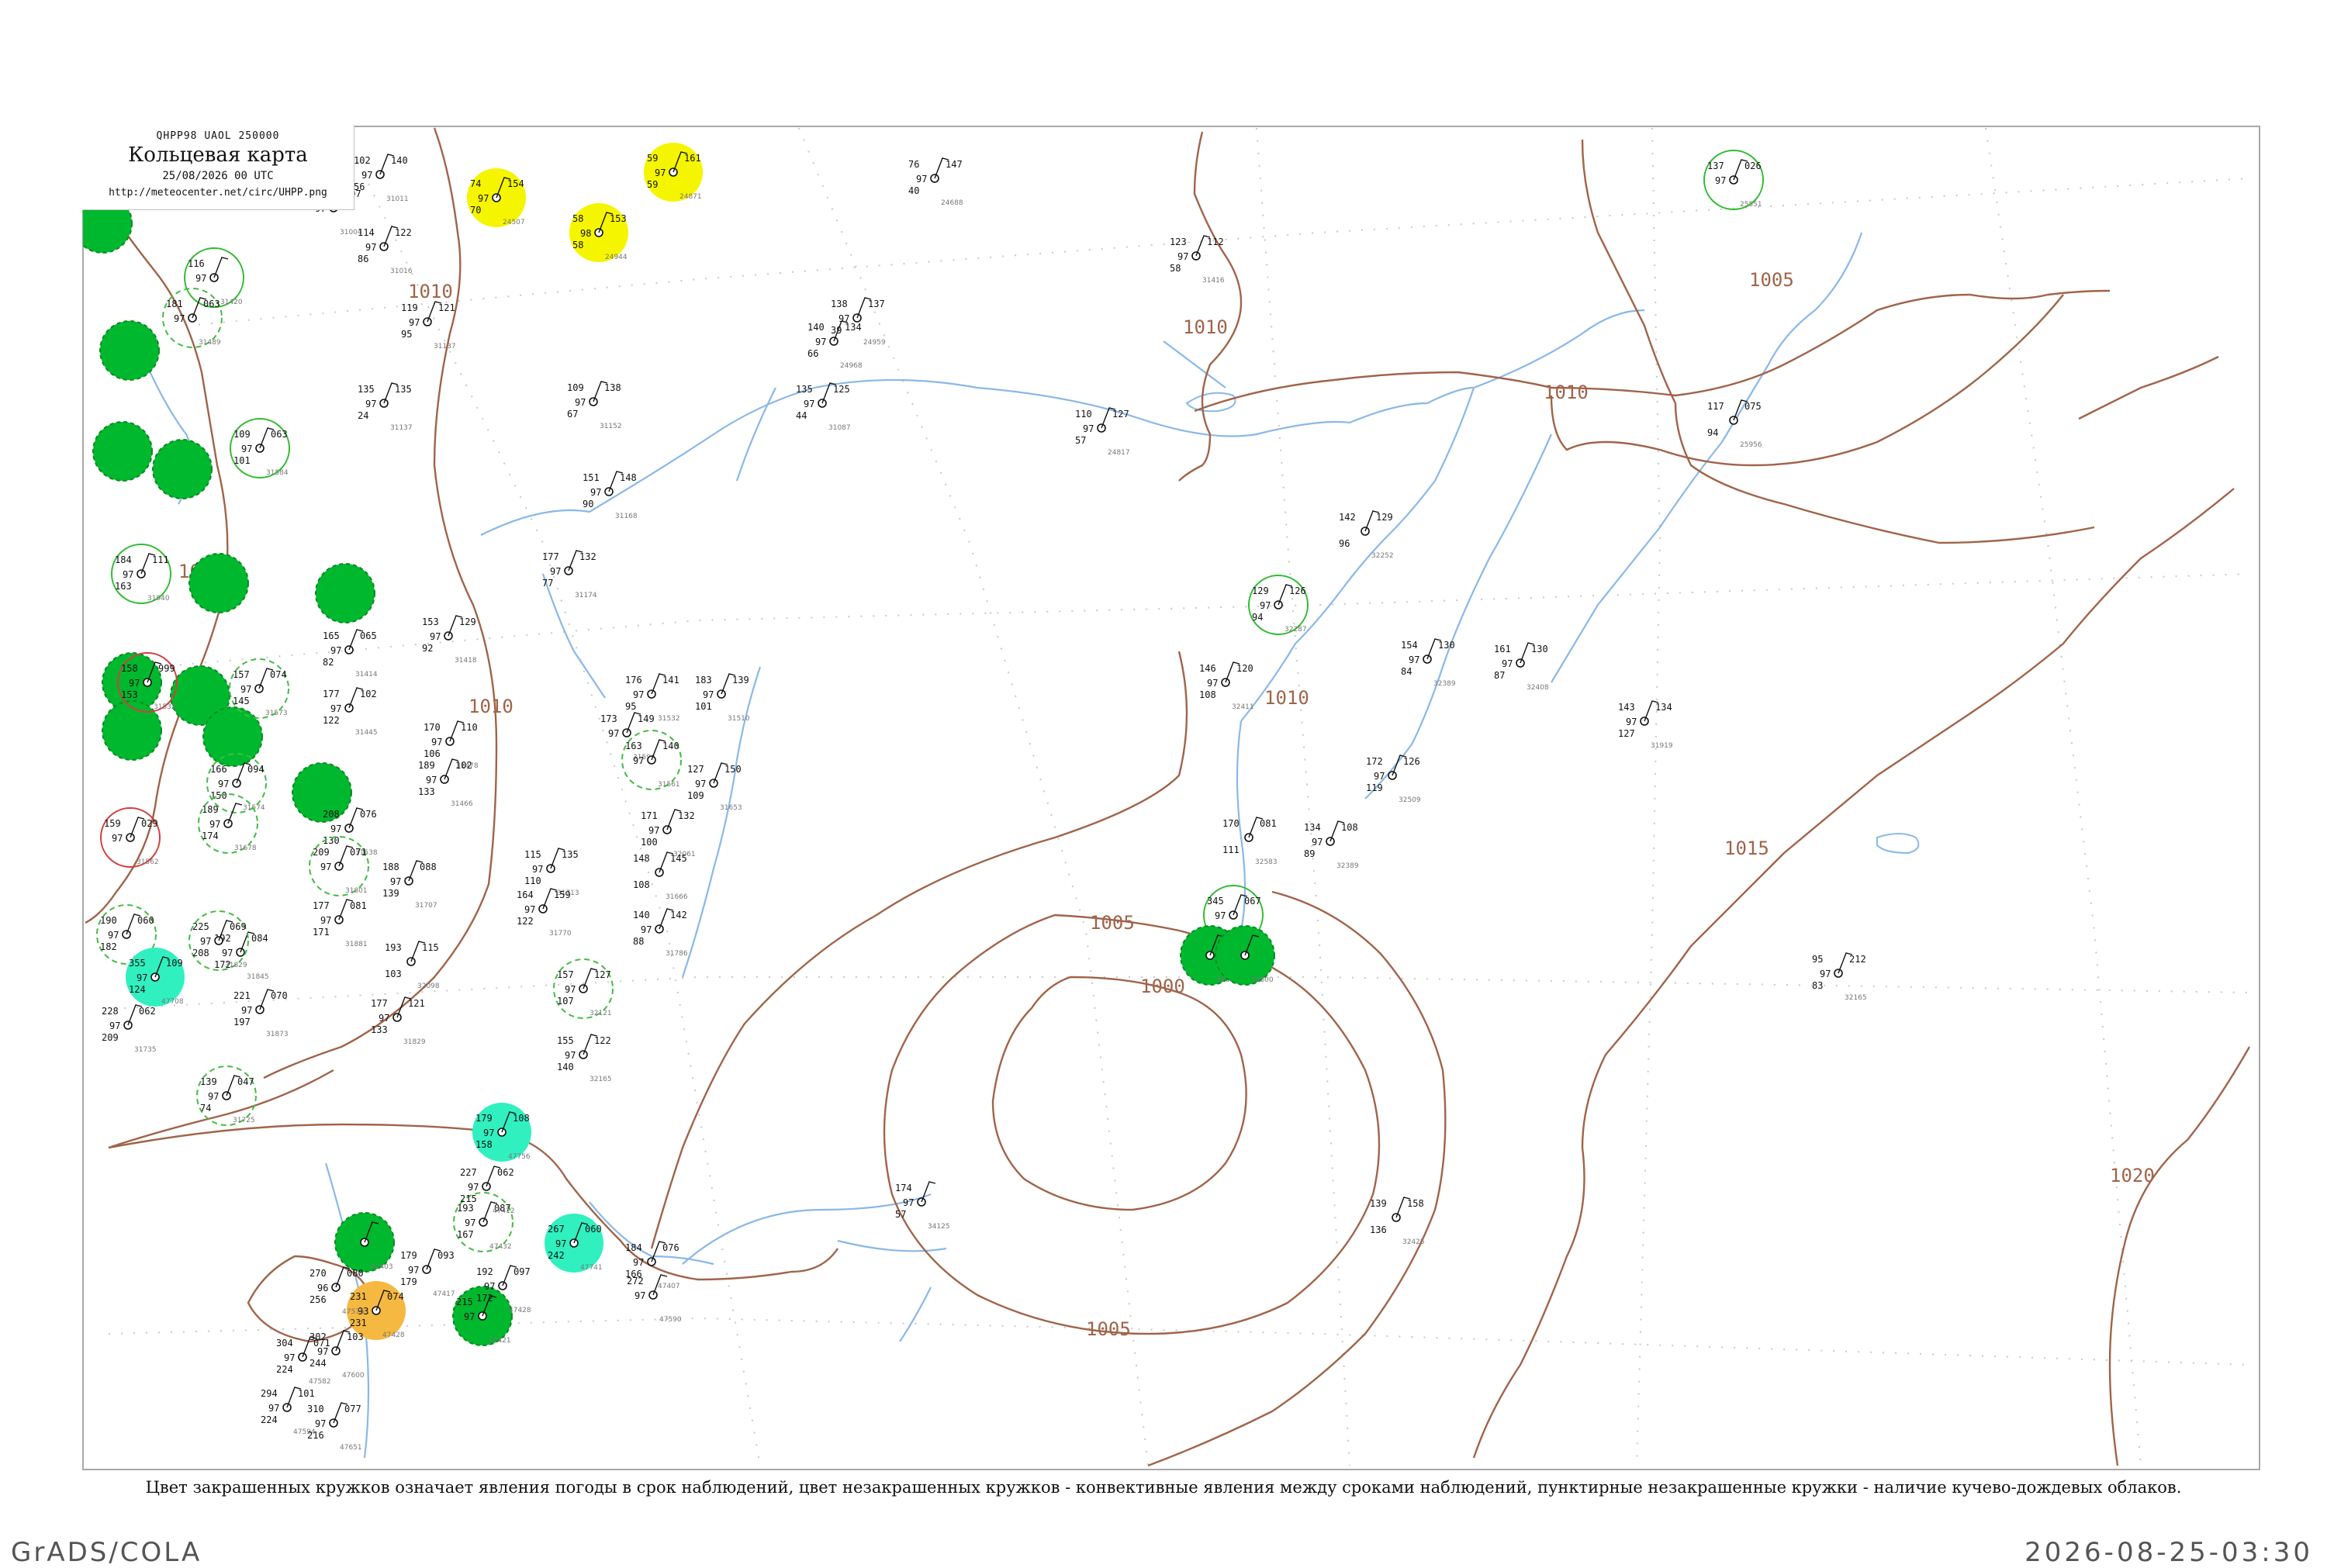 The height and width of the screenshot is (1568, 2327). I want to click on pressure-value: 999, so click(166, 668).